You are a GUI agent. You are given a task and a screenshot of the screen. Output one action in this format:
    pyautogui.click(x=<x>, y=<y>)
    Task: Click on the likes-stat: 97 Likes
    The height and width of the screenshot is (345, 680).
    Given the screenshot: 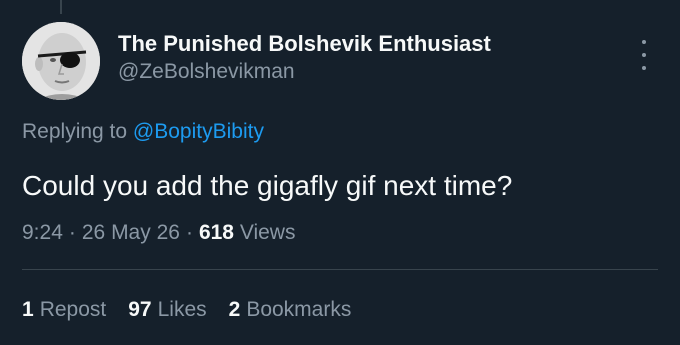 What is the action you would take?
    pyautogui.click(x=167, y=310)
    